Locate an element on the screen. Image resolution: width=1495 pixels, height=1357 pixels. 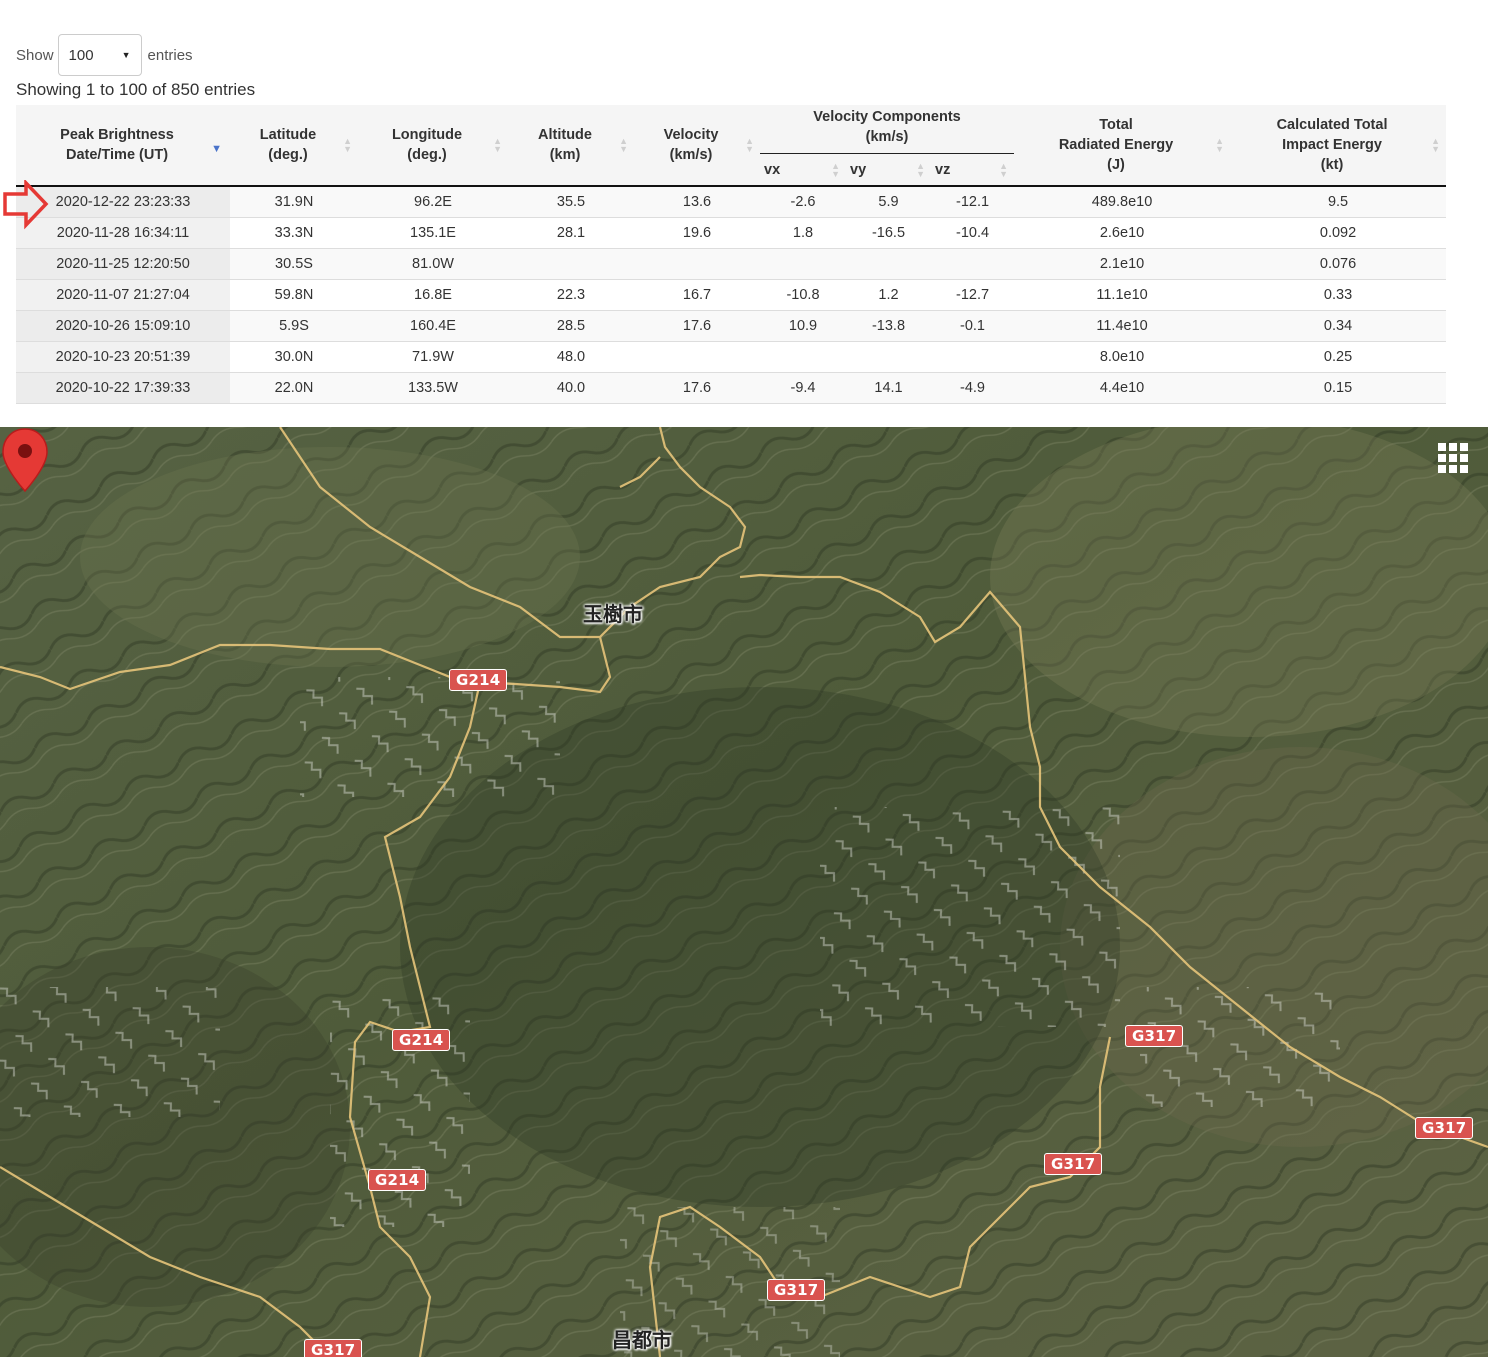
col-header-longitude: Longitude (deg.) ▲ ▼ is located at coordinates (433, 146).